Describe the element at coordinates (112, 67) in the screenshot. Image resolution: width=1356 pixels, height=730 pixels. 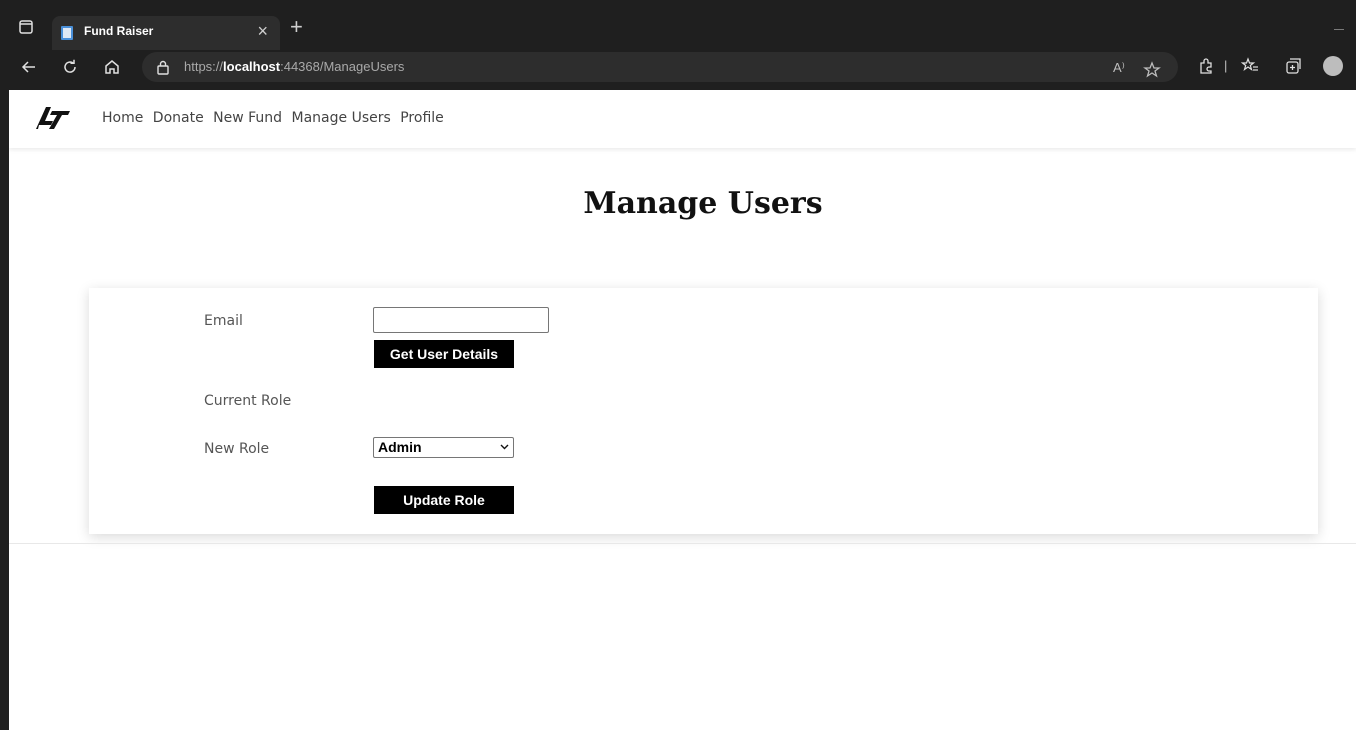
I see `home-icon` at that location.